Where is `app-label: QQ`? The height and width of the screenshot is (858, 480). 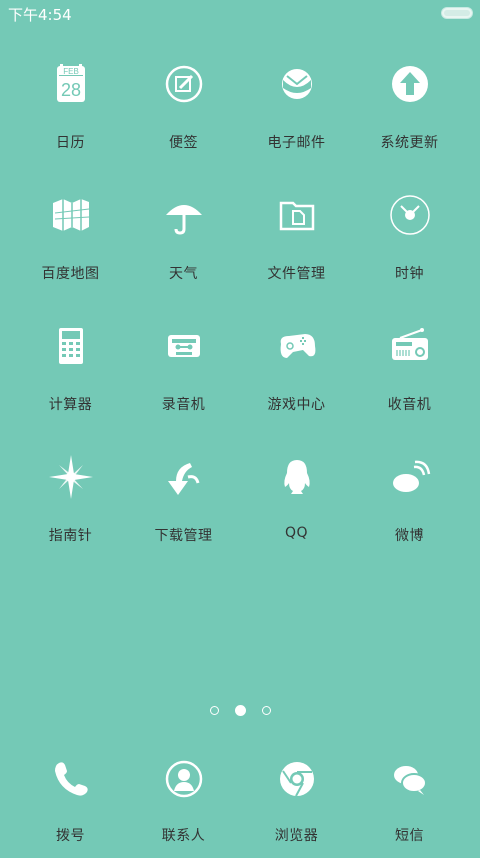
app-label: QQ is located at coordinates (296, 533).